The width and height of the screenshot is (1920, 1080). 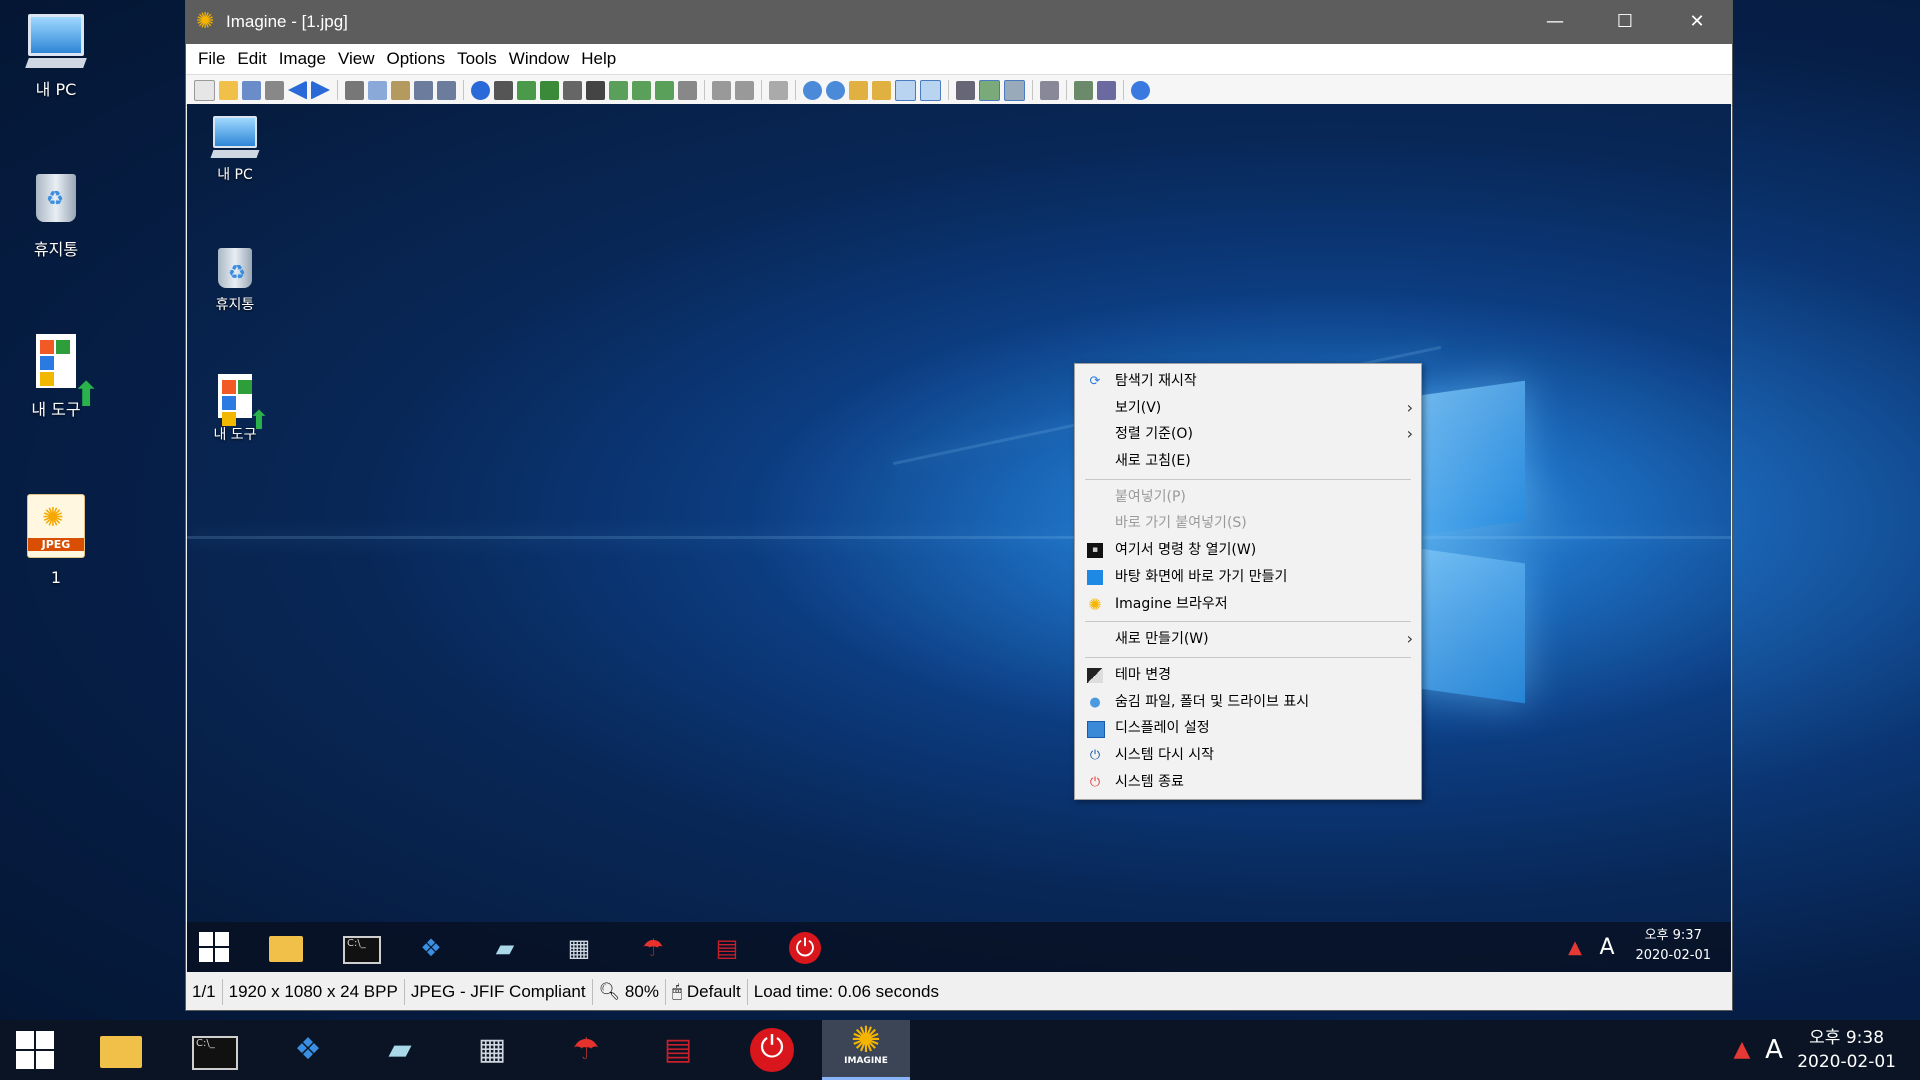 What do you see at coordinates (1248, 782) in the screenshot?
I see `menu-item-shutdown-system: ⏻ 시스템 종료` at bounding box center [1248, 782].